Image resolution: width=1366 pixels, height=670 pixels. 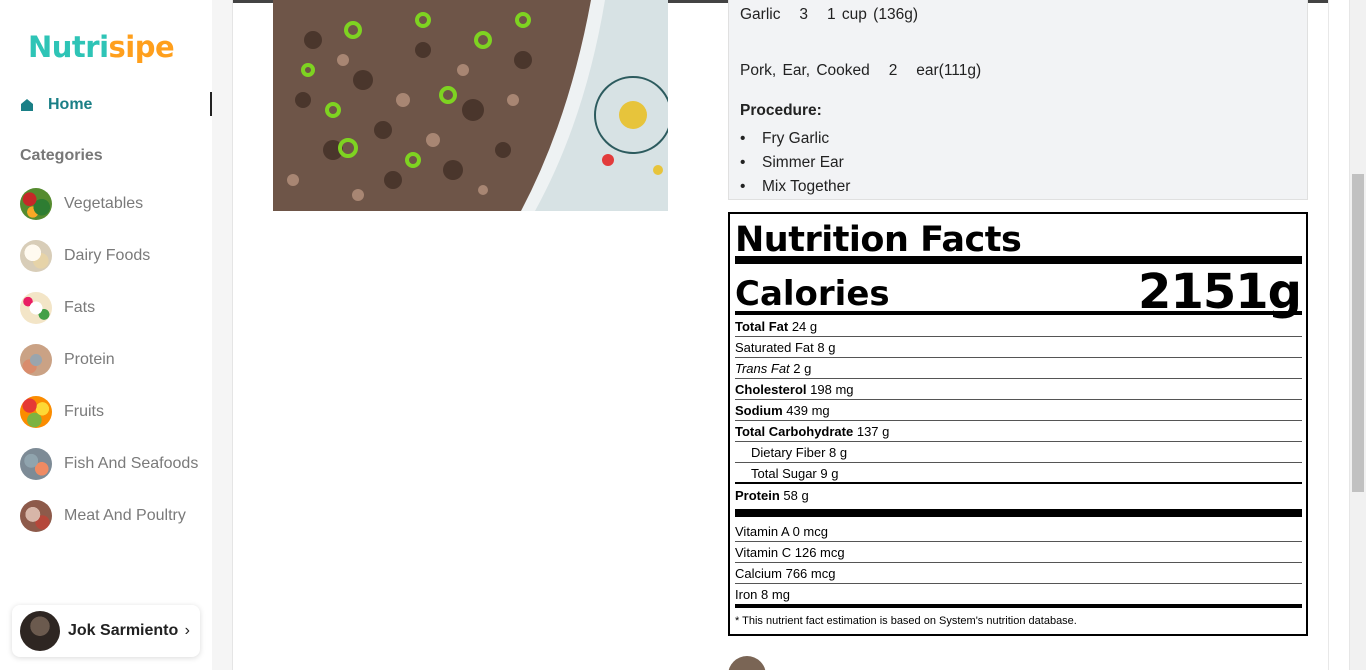 What do you see at coordinates (772, 495) in the screenshot?
I see `nutrient-row-protein: Protein 58 g` at bounding box center [772, 495].